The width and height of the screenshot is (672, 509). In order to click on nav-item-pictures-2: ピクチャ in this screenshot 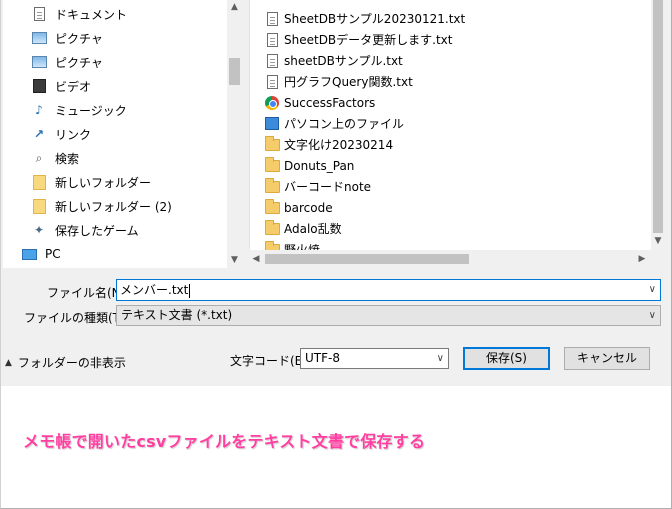, I will do `click(67, 62)`.